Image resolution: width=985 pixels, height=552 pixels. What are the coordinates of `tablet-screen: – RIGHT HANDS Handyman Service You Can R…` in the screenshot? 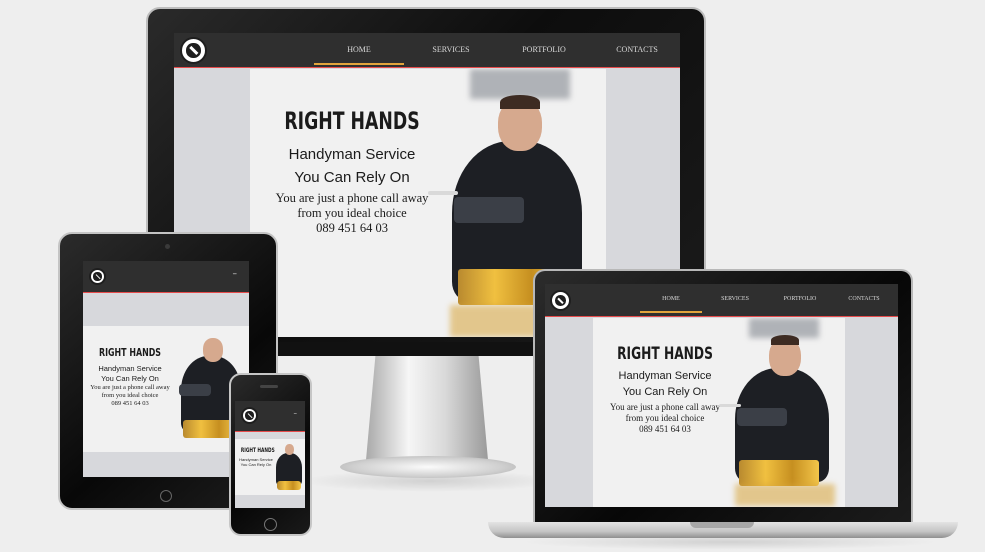 It's located at (166, 369).